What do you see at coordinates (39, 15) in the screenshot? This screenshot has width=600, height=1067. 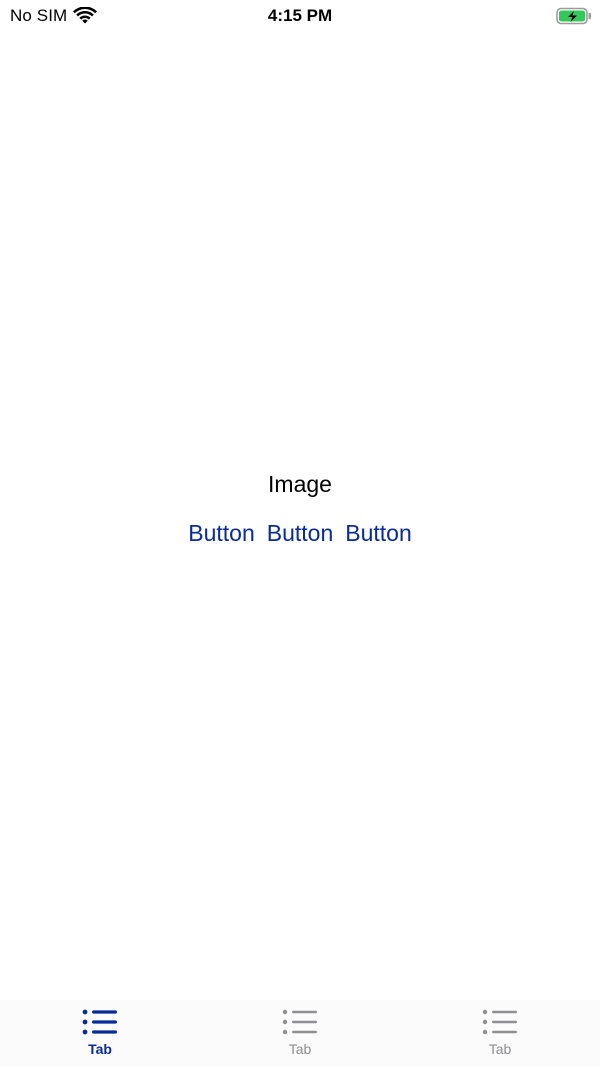 I see `carrier-label: No SIM` at bounding box center [39, 15].